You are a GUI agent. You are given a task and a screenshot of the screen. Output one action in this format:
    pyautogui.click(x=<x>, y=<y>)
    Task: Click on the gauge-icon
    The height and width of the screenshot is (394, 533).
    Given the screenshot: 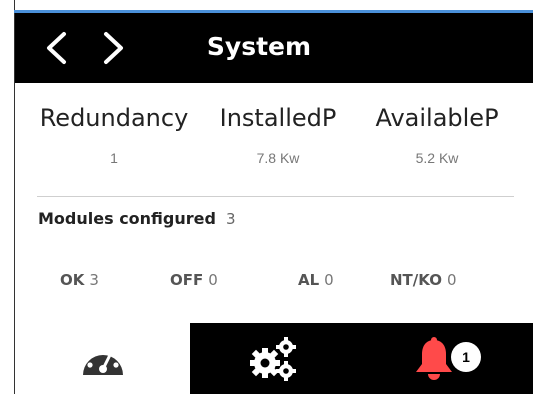 What is the action you would take?
    pyautogui.click(x=102, y=360)
    